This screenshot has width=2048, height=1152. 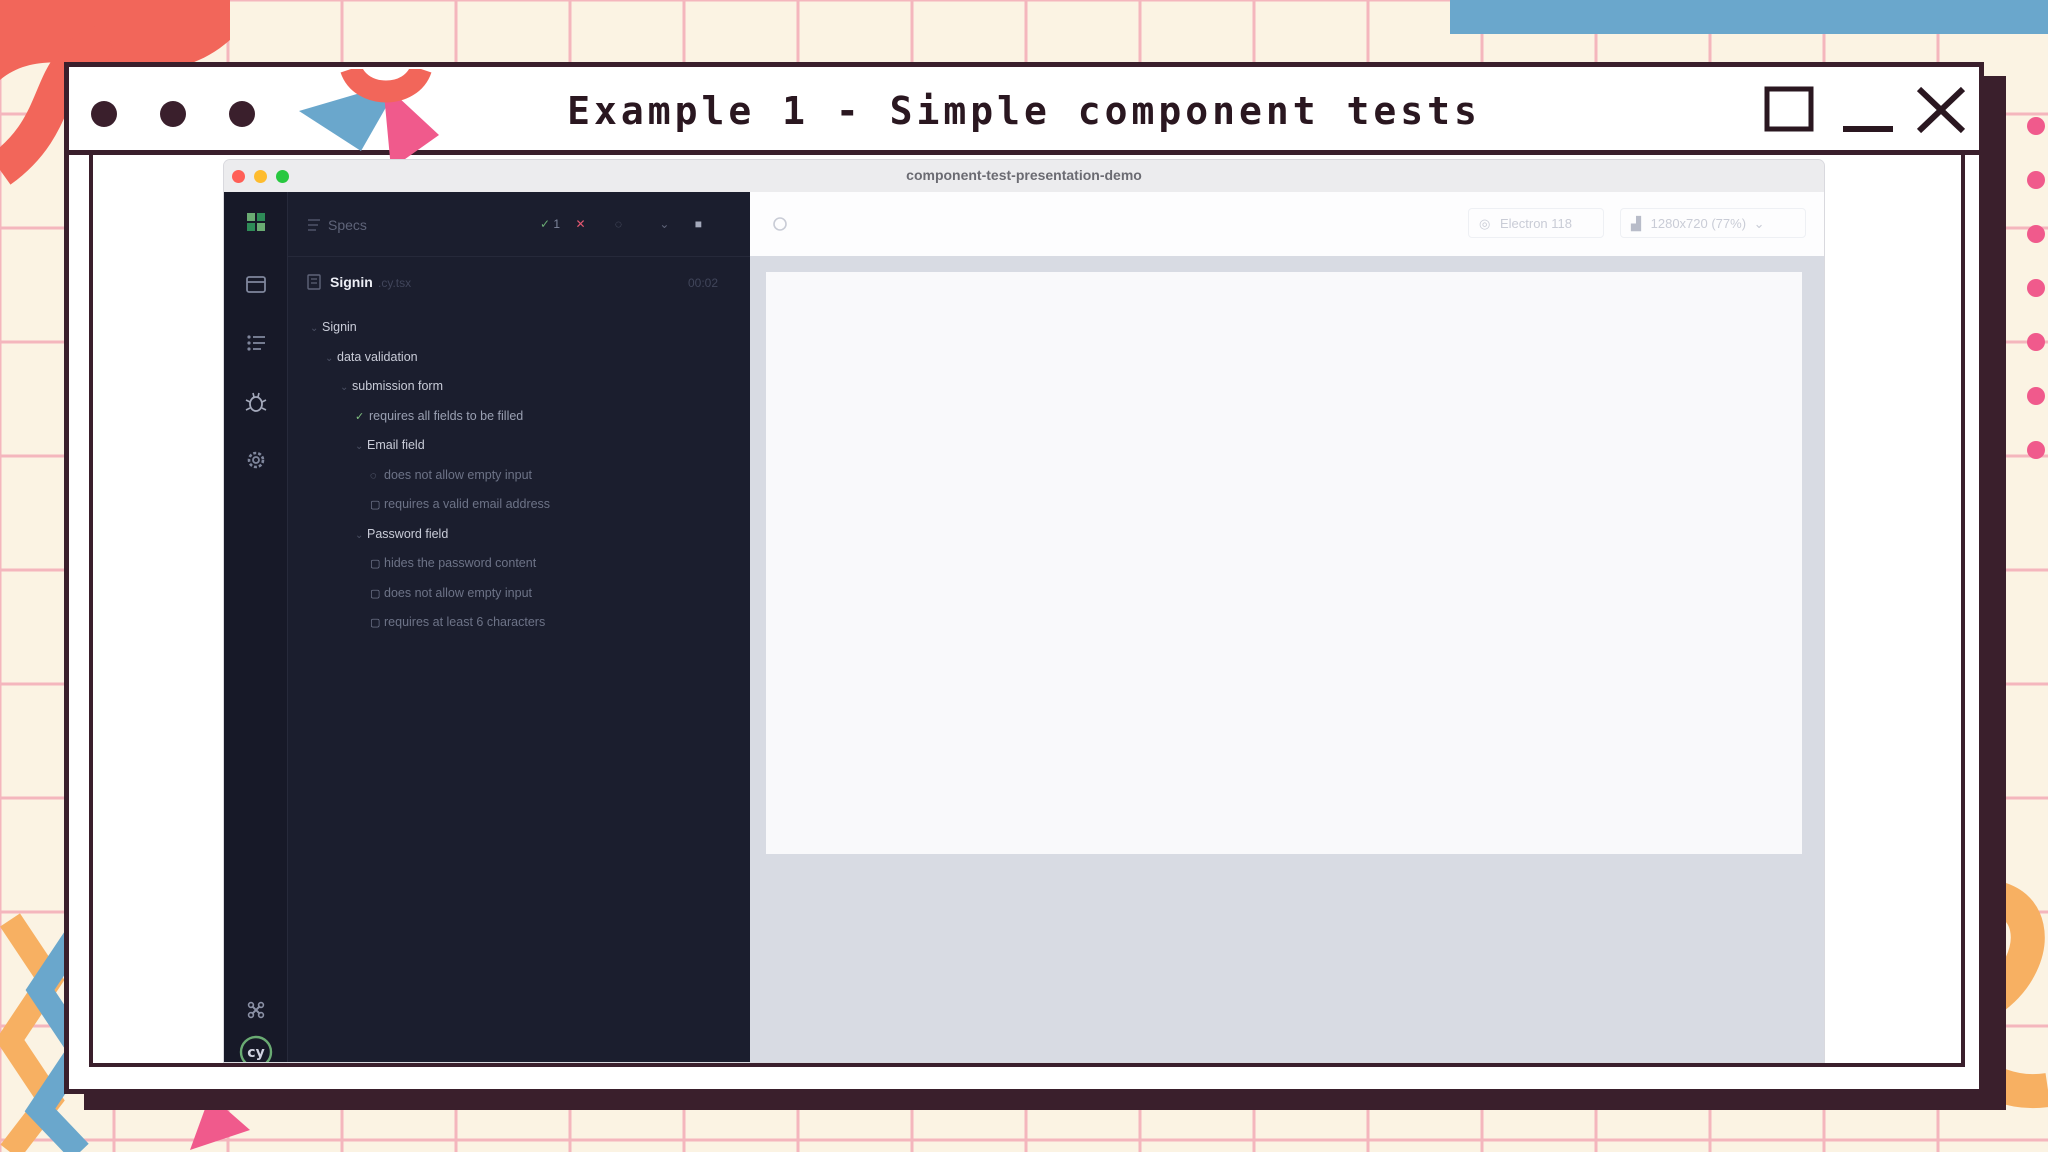 I want to click on cy-logo-icon: cy, so click(x=256, y=1048).